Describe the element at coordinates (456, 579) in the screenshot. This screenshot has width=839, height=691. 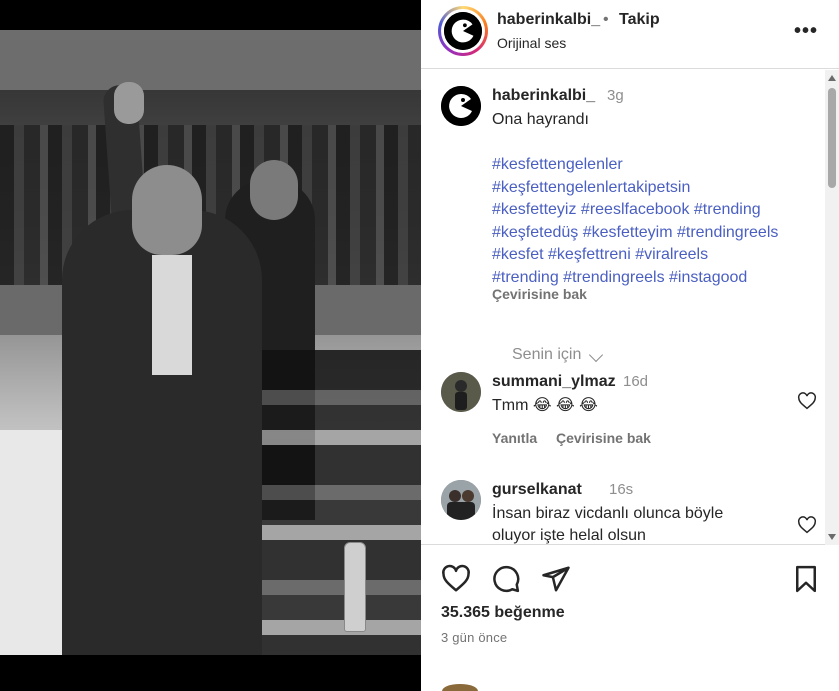
I see `like-heart-icon` at that location.